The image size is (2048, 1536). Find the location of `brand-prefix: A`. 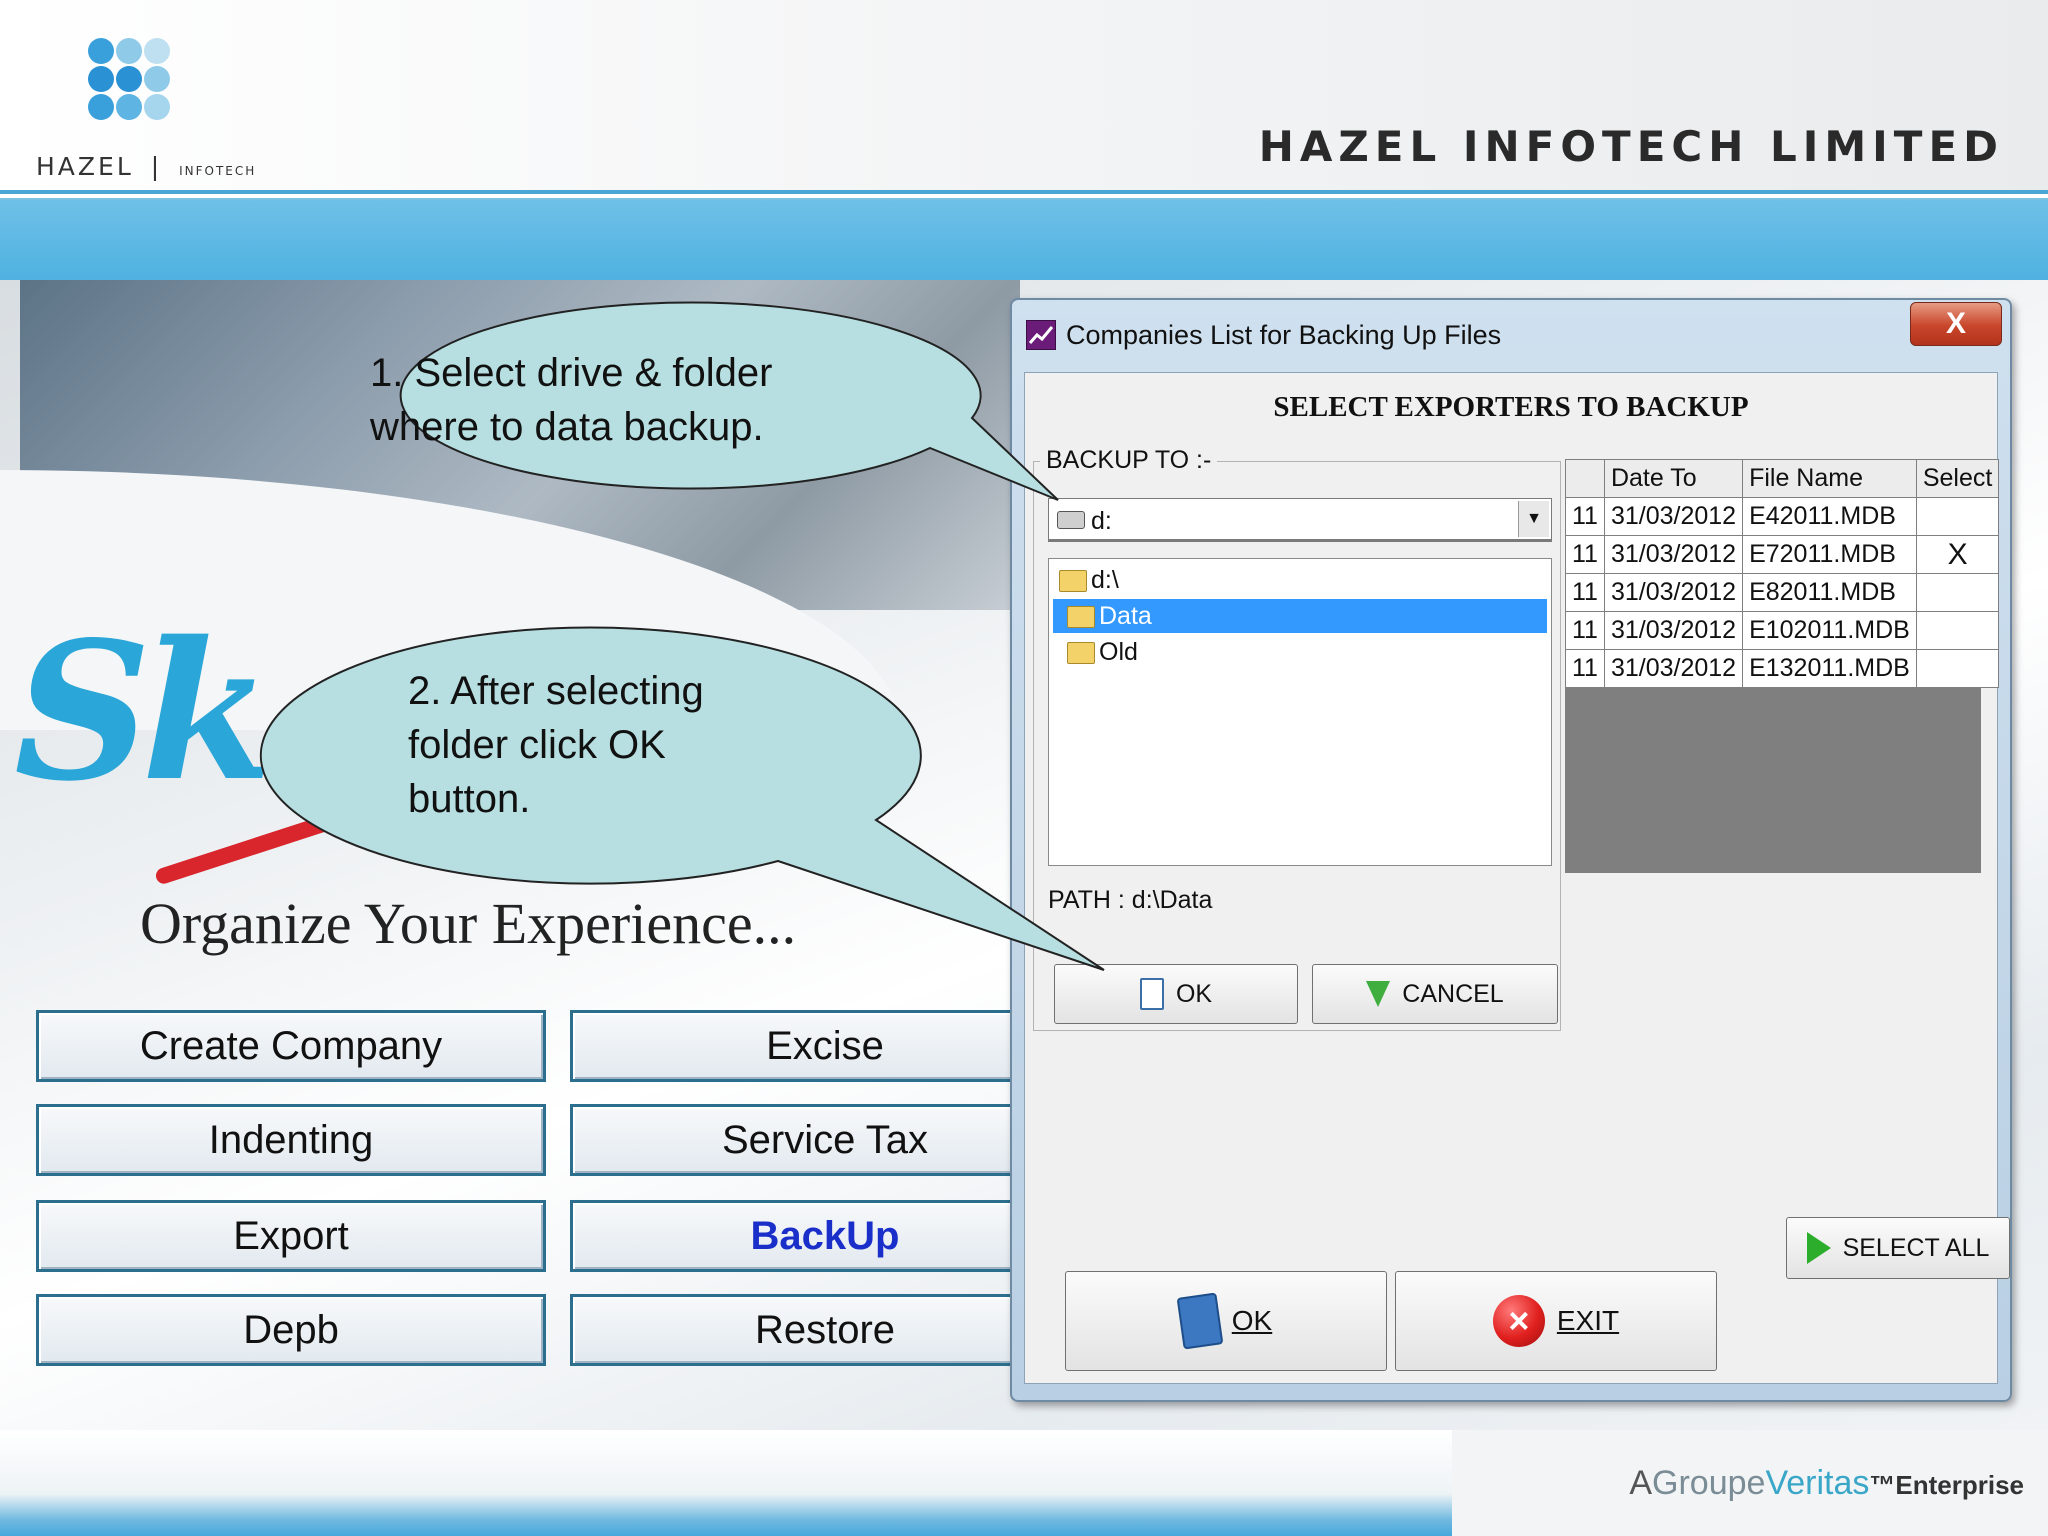

brand-prefix: A is located at coordinates (1641, 1483).